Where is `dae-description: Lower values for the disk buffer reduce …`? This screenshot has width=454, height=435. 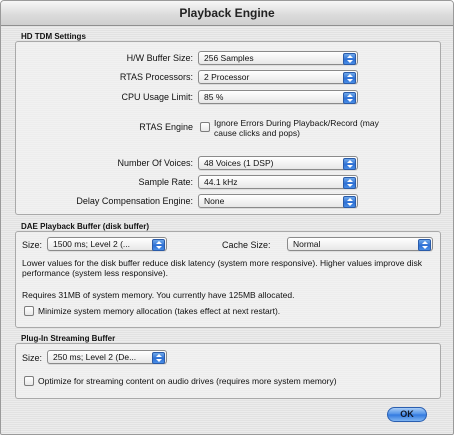
dae-description: Lower values for the disk buffer reduce … is located at coordinates (222, 268).